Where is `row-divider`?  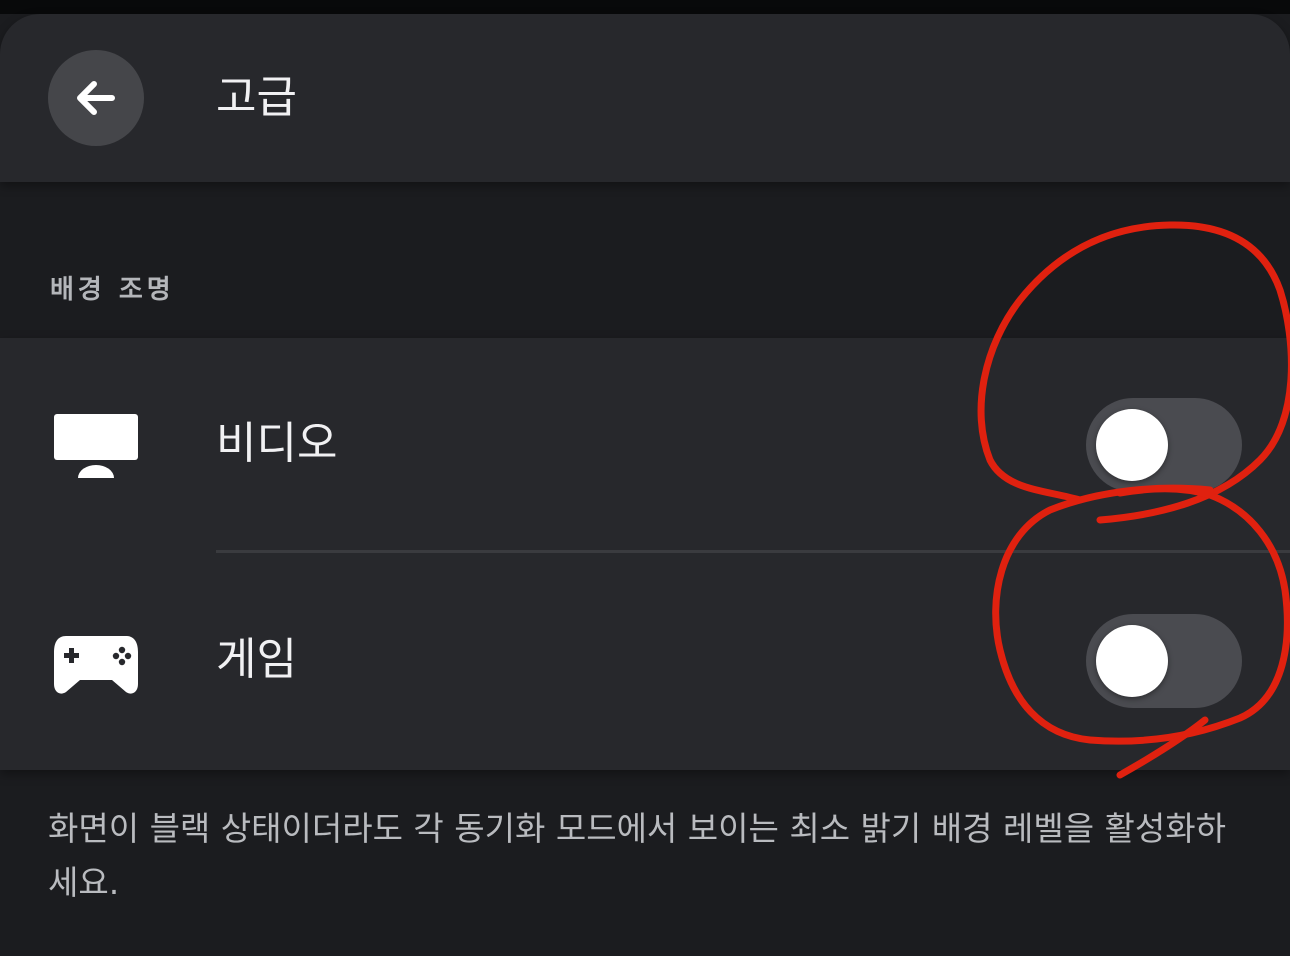
row-divider is located at coordinates (753, 551).